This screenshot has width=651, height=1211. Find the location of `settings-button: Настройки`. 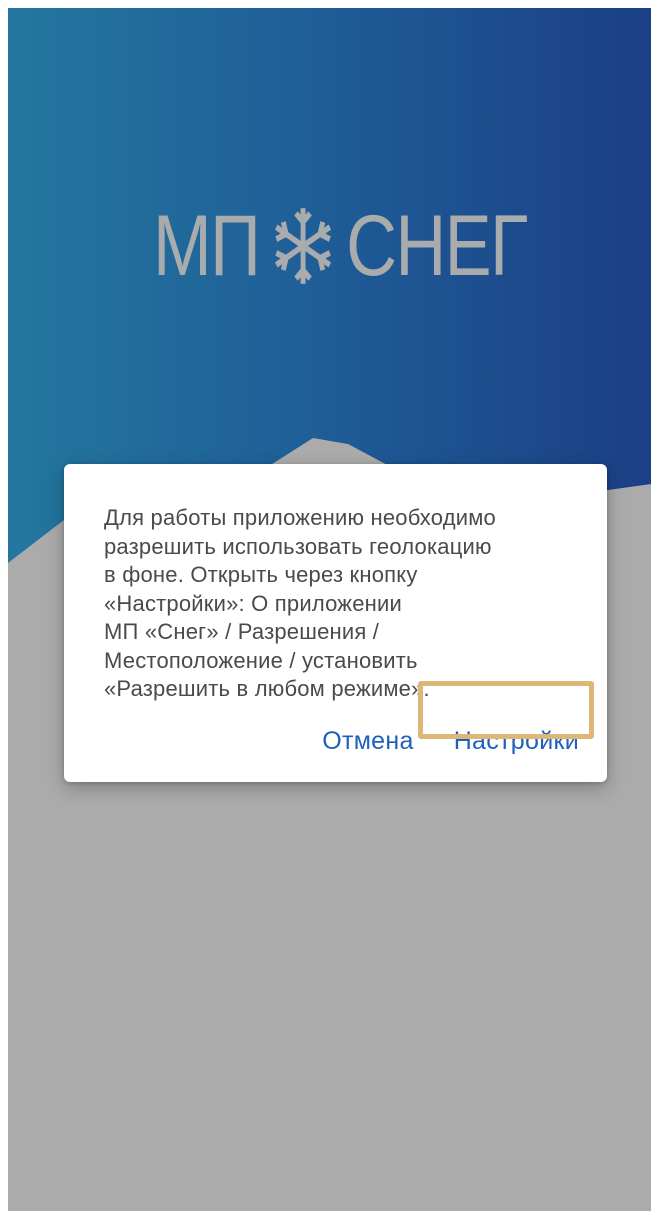

settings-button: Настройки is located at coordinates (516, 741).